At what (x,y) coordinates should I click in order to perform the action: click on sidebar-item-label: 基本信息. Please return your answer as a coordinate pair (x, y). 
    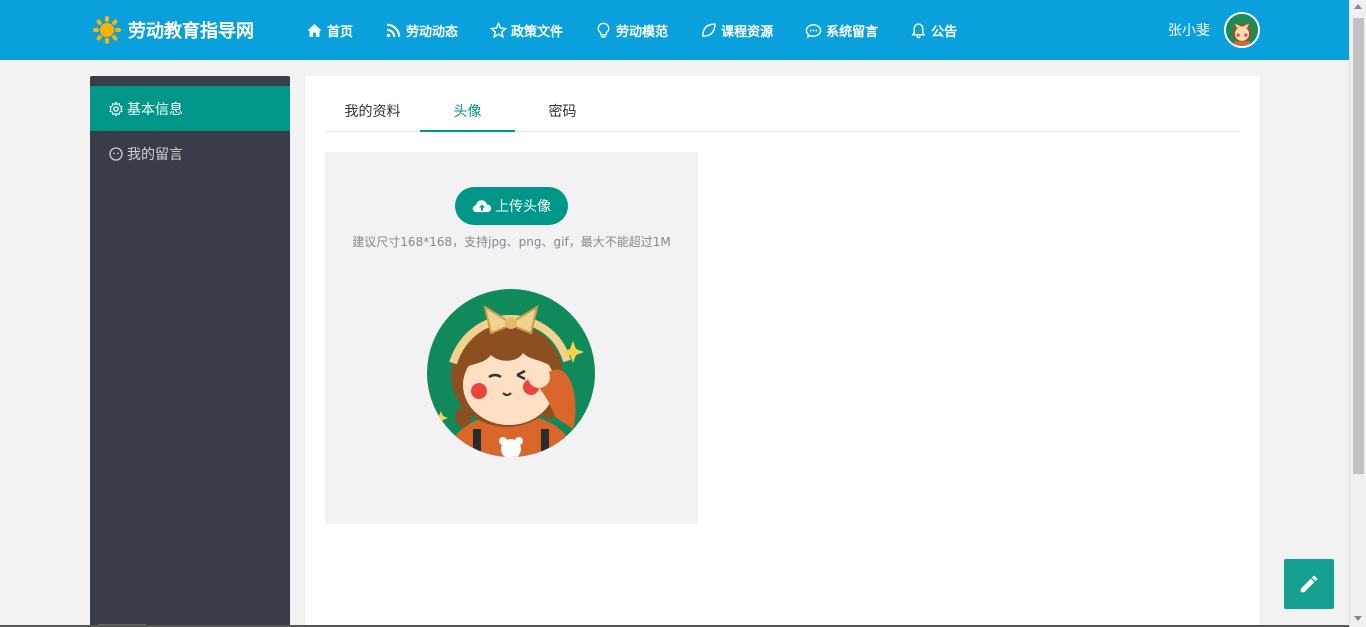
    Looking at the image, I should click on (155, 109).